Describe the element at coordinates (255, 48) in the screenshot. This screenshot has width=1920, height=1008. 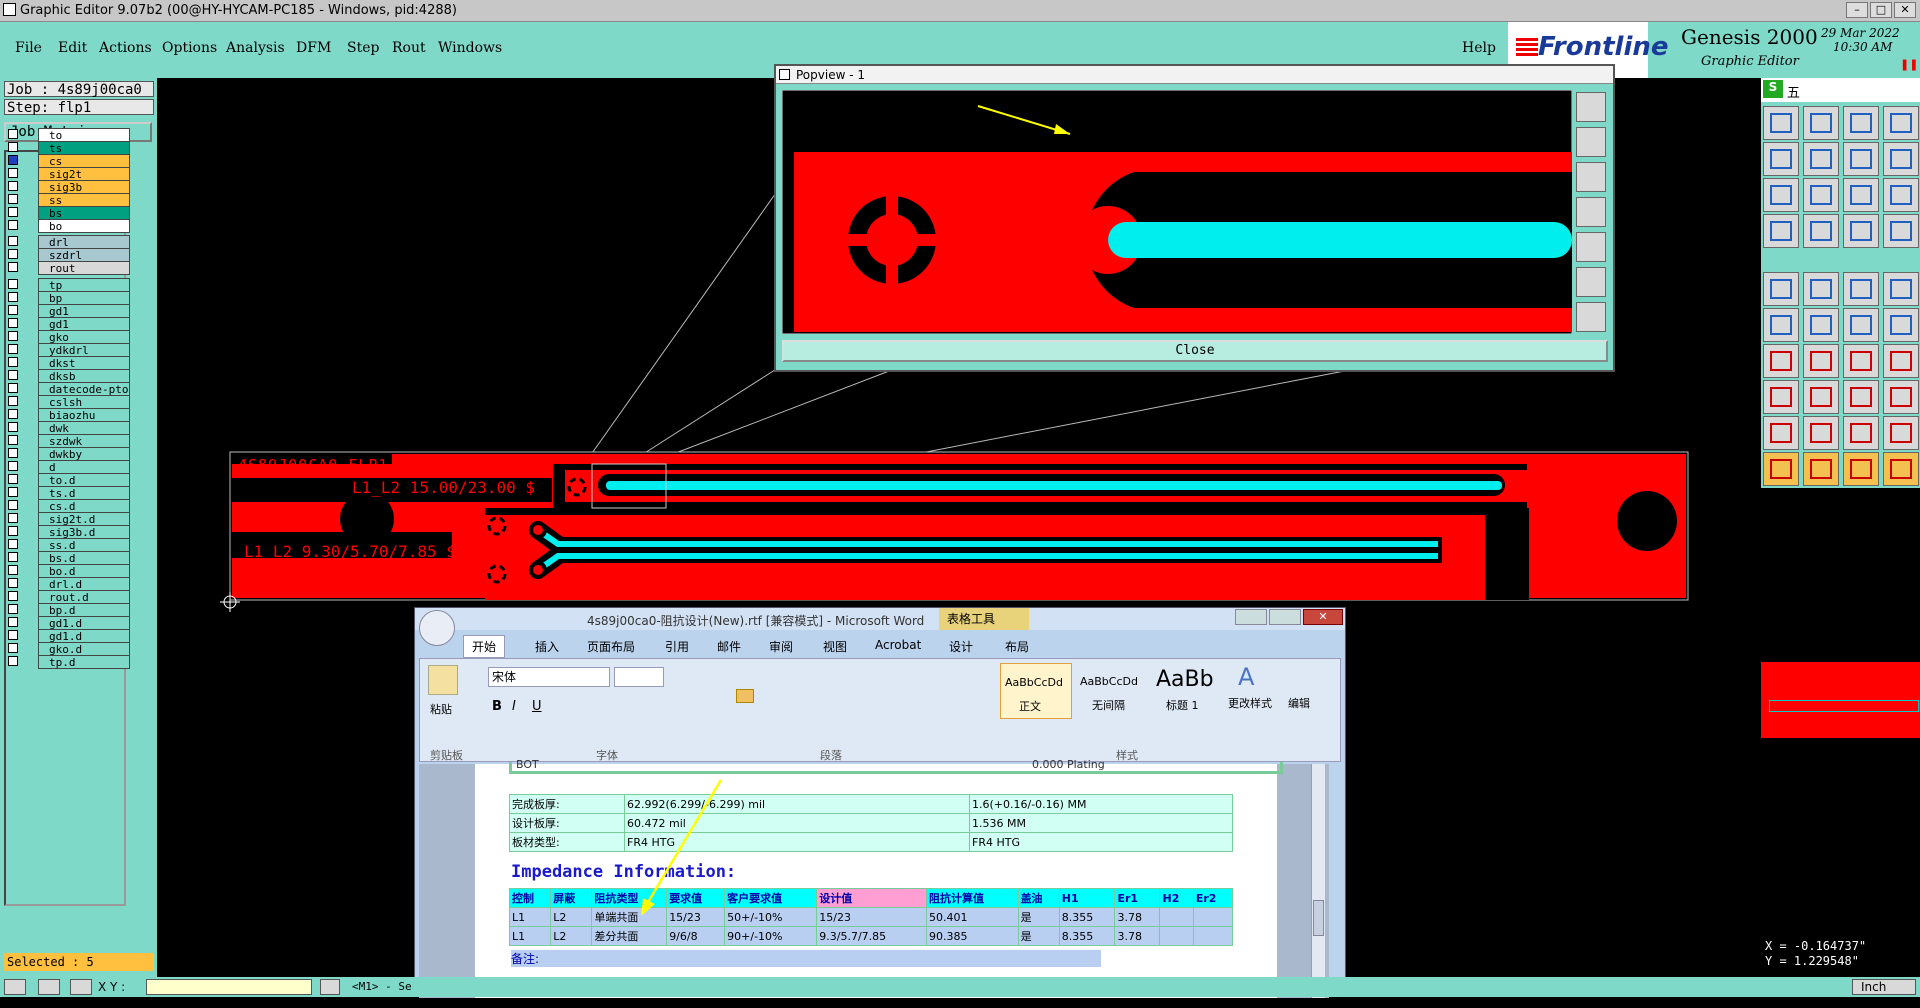
I see `menu-analysis: Analysis` at that location.